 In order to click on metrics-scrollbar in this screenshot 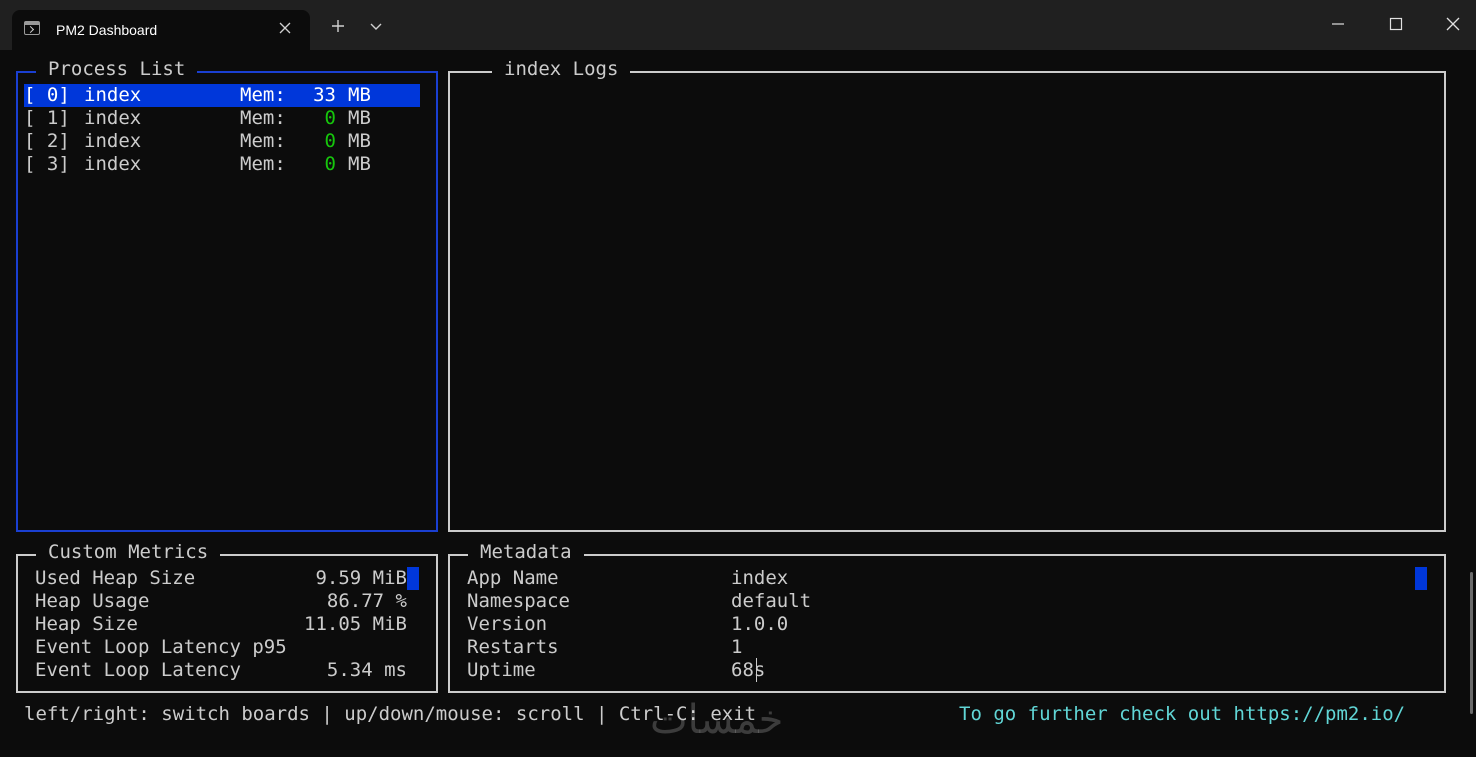, I will do `click(413, 578)`.